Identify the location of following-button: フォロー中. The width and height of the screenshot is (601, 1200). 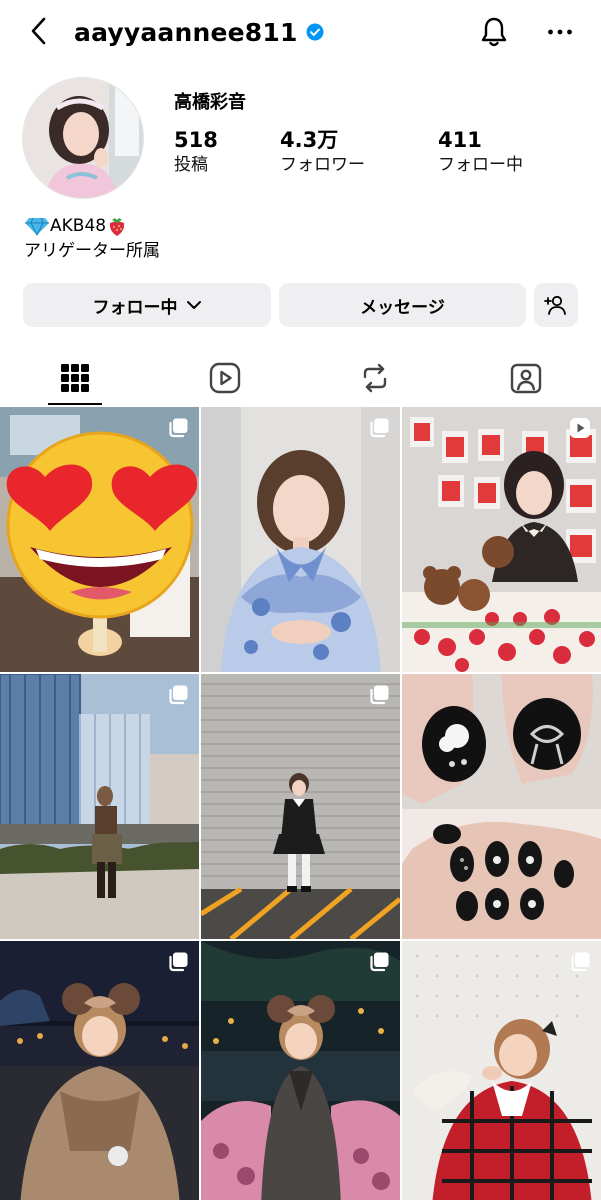
(147, 305).